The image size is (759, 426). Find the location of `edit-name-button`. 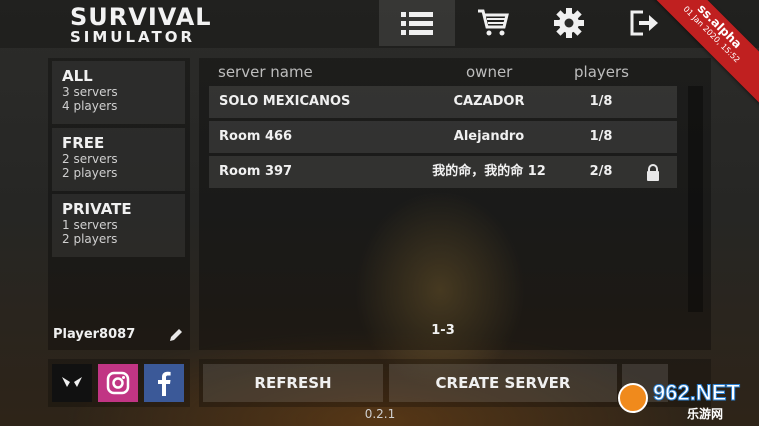

edit-name-button is located at coordinates (176, 337).